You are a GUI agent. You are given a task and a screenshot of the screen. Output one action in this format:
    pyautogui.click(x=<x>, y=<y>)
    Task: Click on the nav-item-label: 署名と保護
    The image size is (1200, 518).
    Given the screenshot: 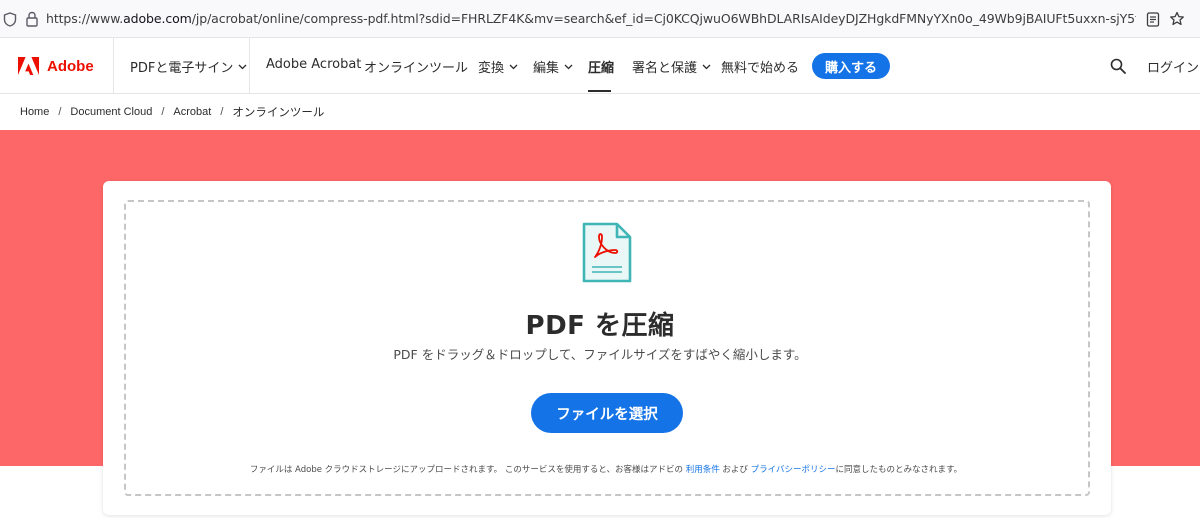 What is the action you would take?
    pyautogui.click(x=665, y=68)
    